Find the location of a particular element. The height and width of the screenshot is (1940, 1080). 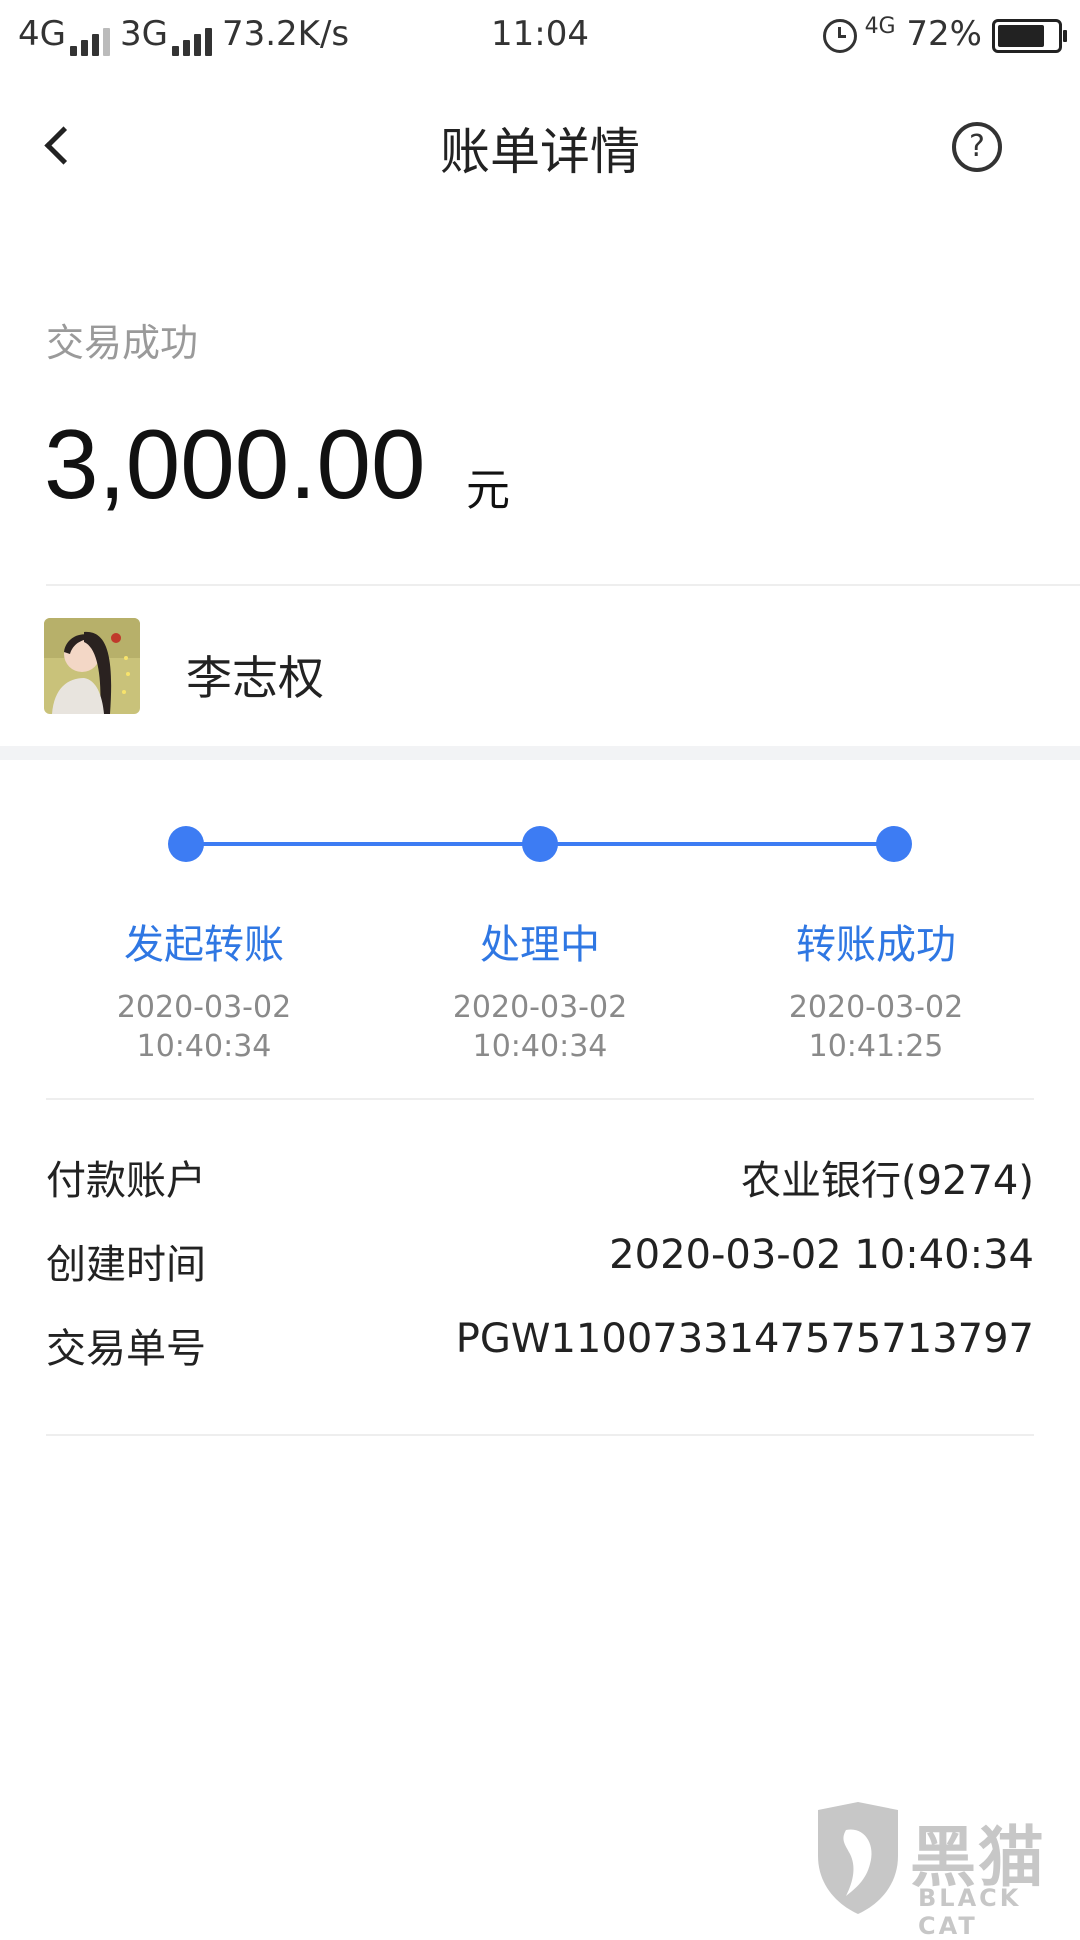

step-time-2: 2020-03-02 10:40:34 is located at coordinates (540, 1027).